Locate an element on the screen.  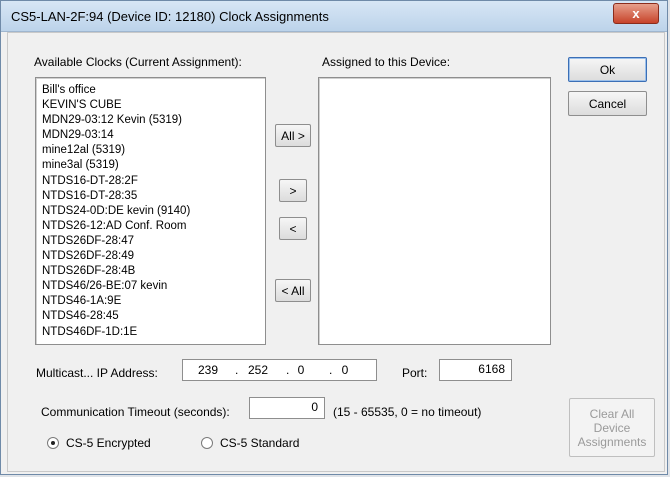
timeout-hint: (15 - 65535, 0 = no timeout) is located at coordinates (407, 412).